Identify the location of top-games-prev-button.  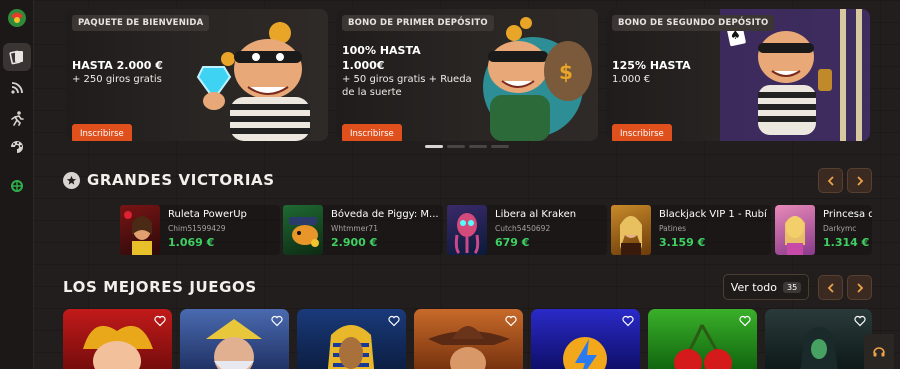
(830, 287).